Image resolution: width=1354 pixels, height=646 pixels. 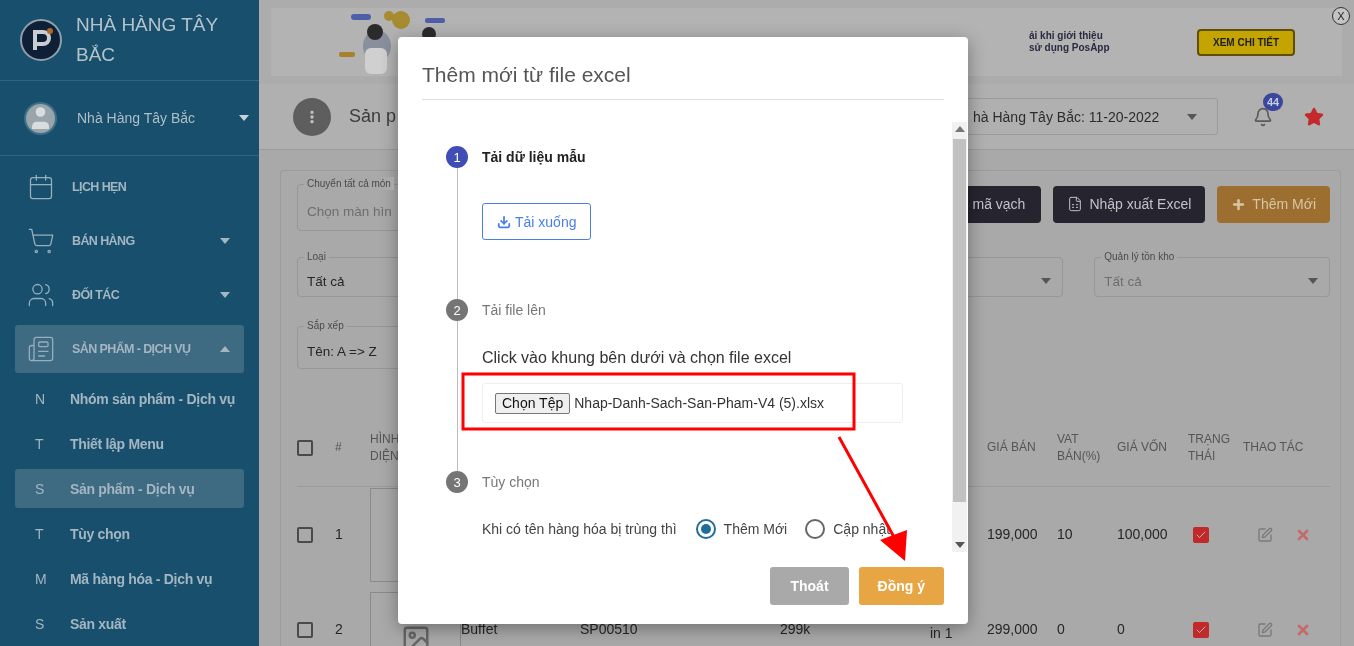 What do you see at coordinates (373, 116) in the screenshot?
I see `page-title: Sản p` at bounding box center [373, 116].